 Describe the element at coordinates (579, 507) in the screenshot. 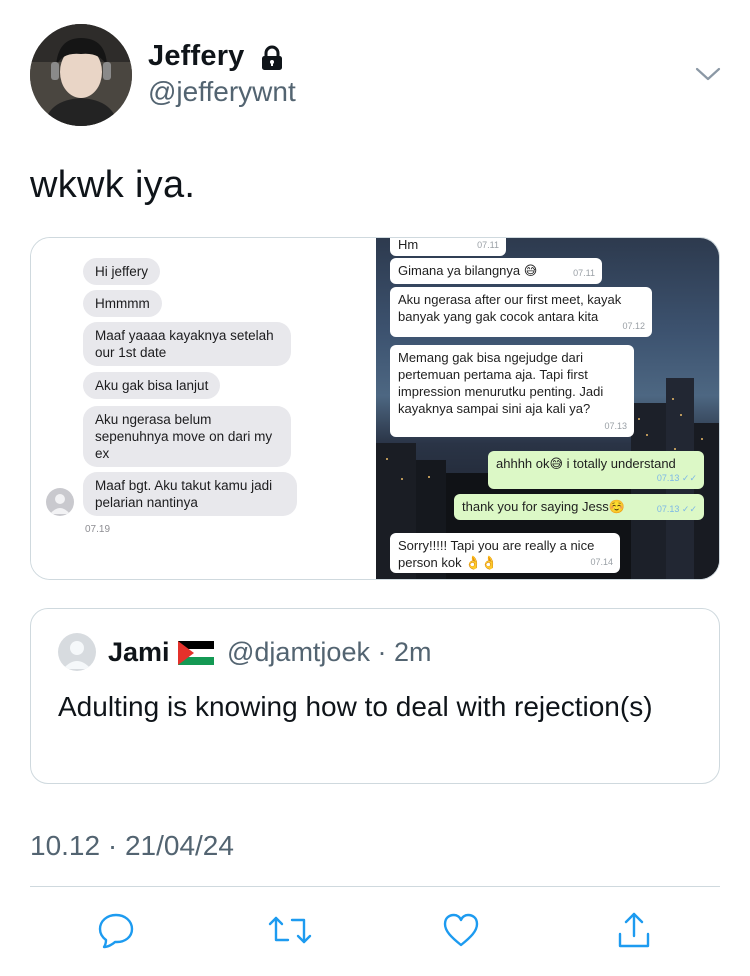

I see `chat-bubble-outgoing: thank you for saying Jess☺️ 07.13 ✓✓` at that location.